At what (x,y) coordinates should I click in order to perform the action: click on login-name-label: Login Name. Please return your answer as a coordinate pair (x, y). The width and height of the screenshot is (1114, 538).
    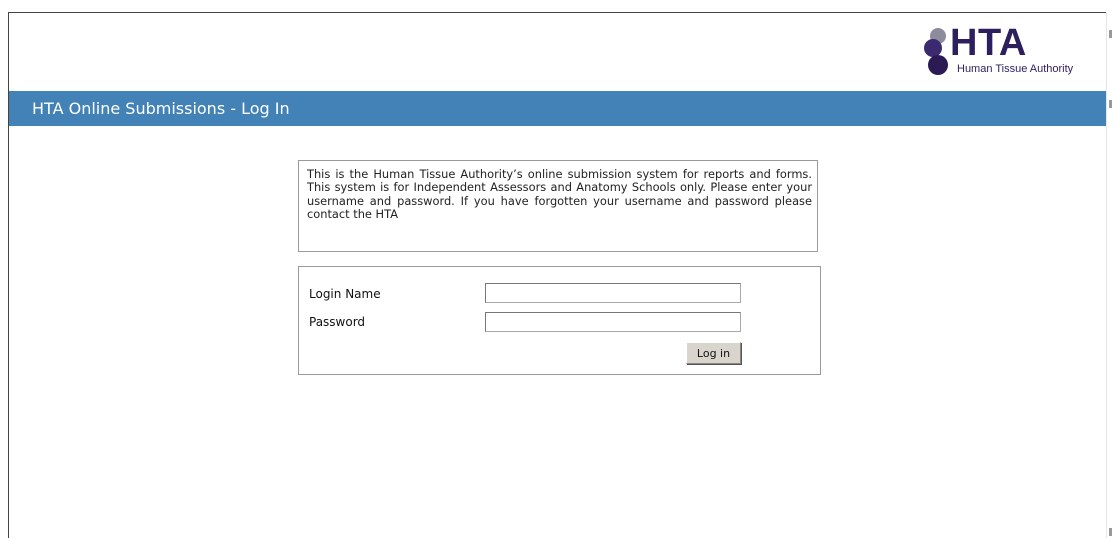
    Looking at the image, I should click on (345, 294).